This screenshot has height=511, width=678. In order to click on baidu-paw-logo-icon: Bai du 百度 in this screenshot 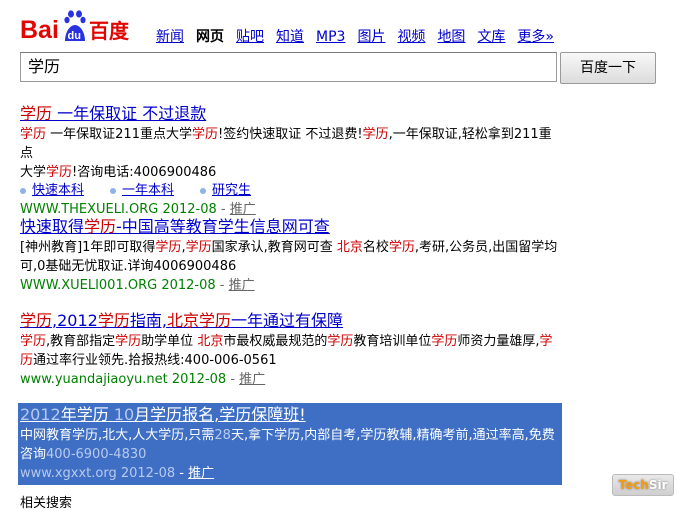, I will do `click(75, 27)`.